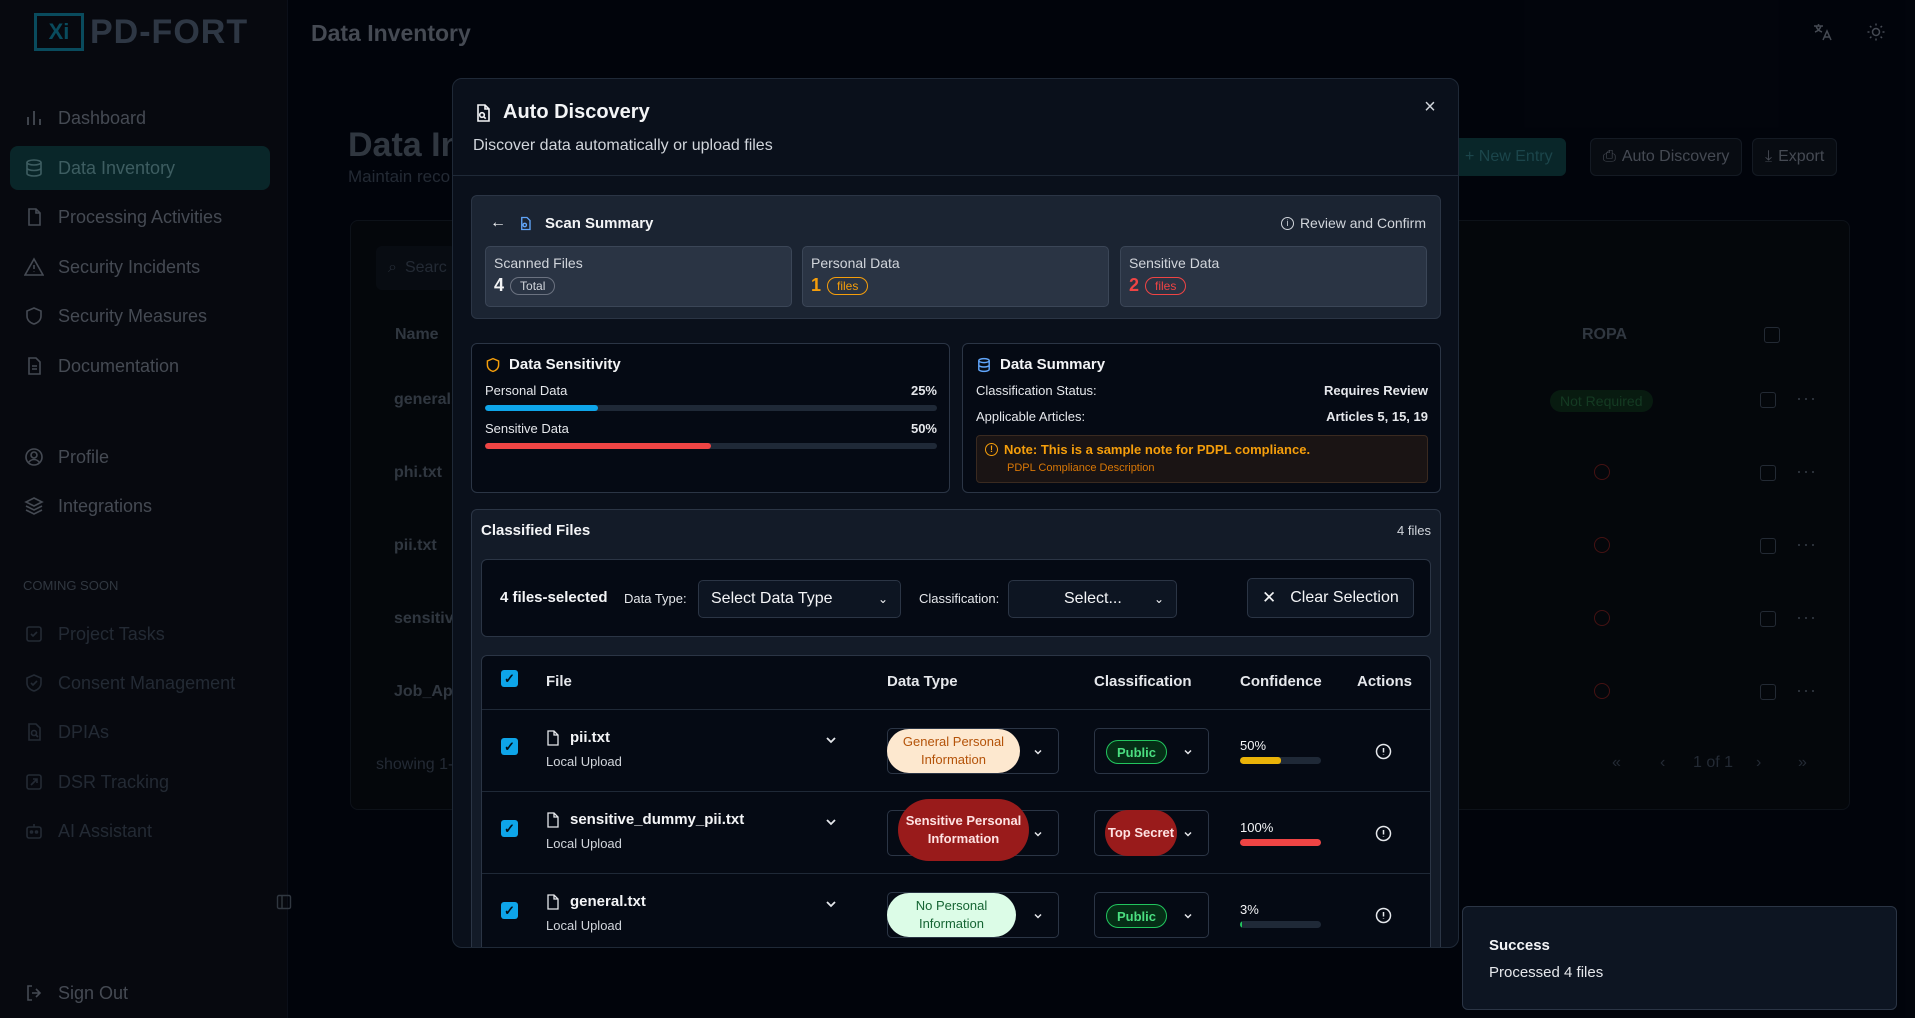  What do you see at coordinates (984, 364) in the screenshot?
I see `database-icon` at bounding box center [984, 364].